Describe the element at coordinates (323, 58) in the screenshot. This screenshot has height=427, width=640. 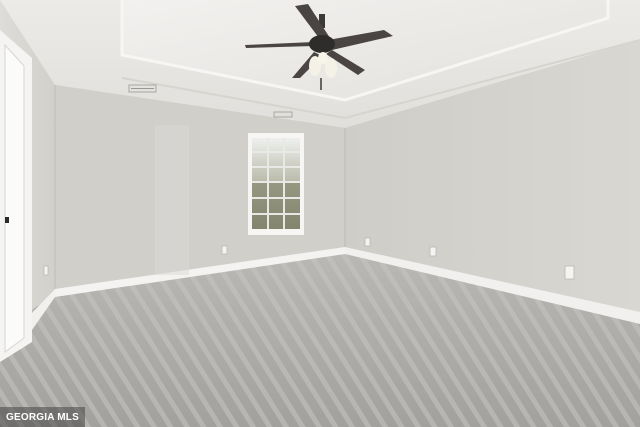
I see `fan-light` at that location.